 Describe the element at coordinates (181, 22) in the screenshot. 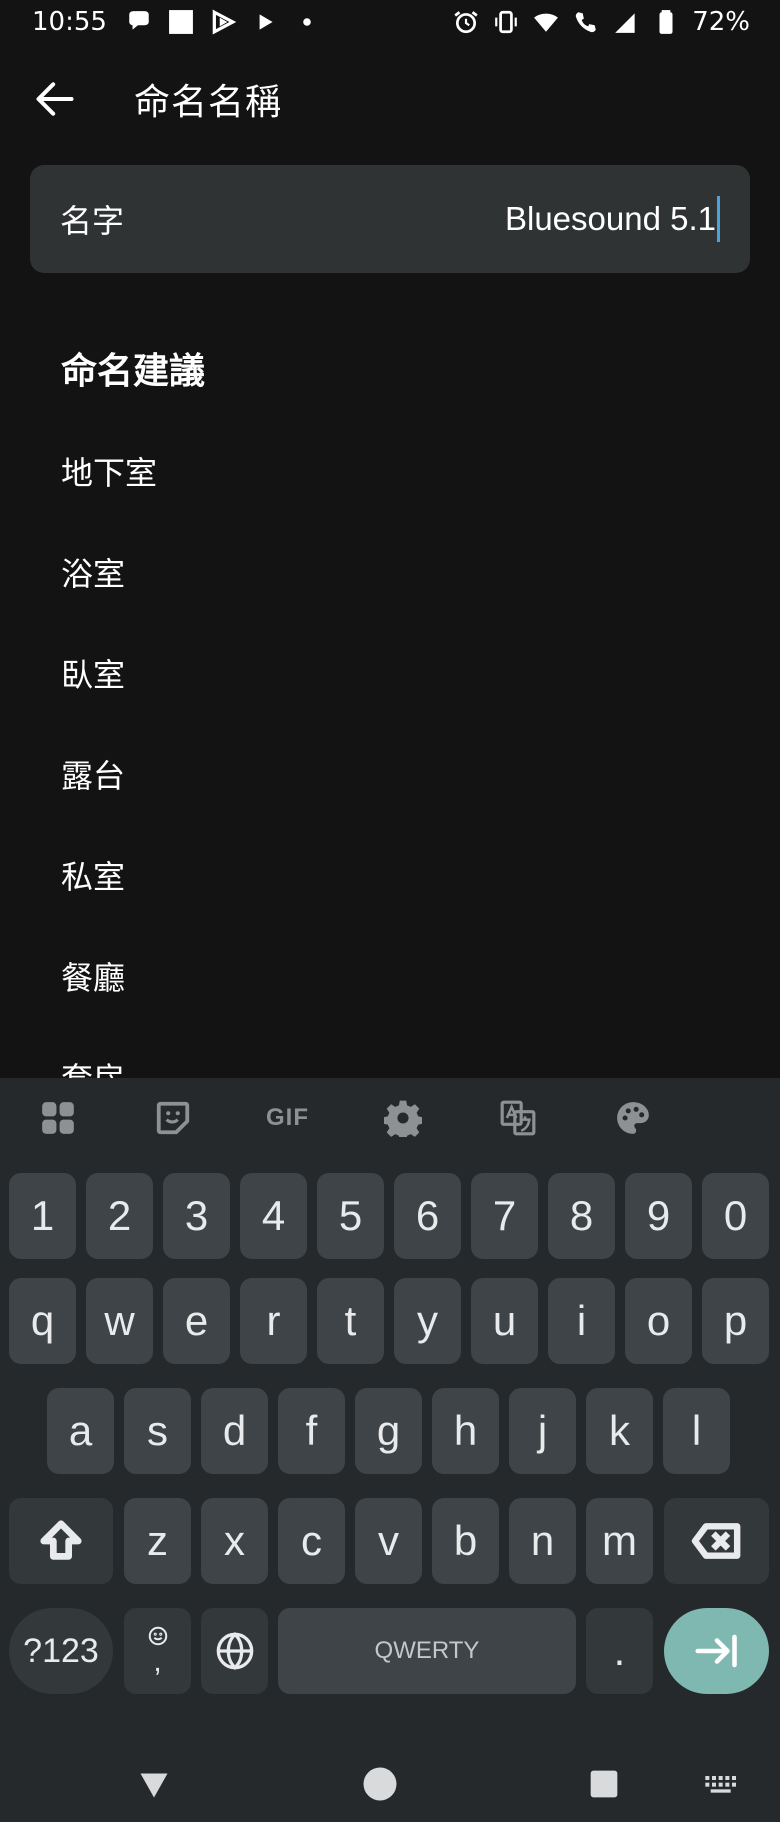

I see `white-square-icon` at that location.